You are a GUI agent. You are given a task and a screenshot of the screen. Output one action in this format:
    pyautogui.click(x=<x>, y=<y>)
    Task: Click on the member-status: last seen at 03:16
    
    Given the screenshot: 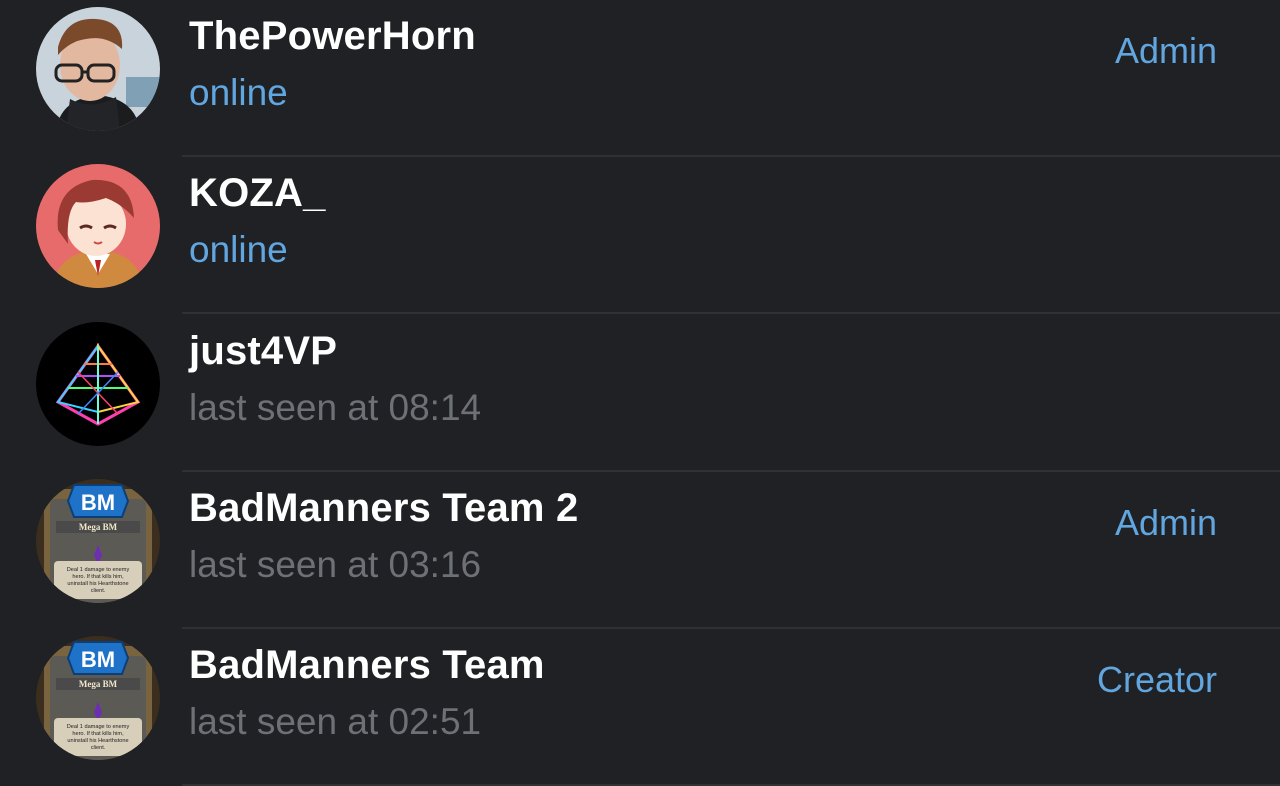 What is the action you would take?
    pyautogui.click(x=335, y=564)
    